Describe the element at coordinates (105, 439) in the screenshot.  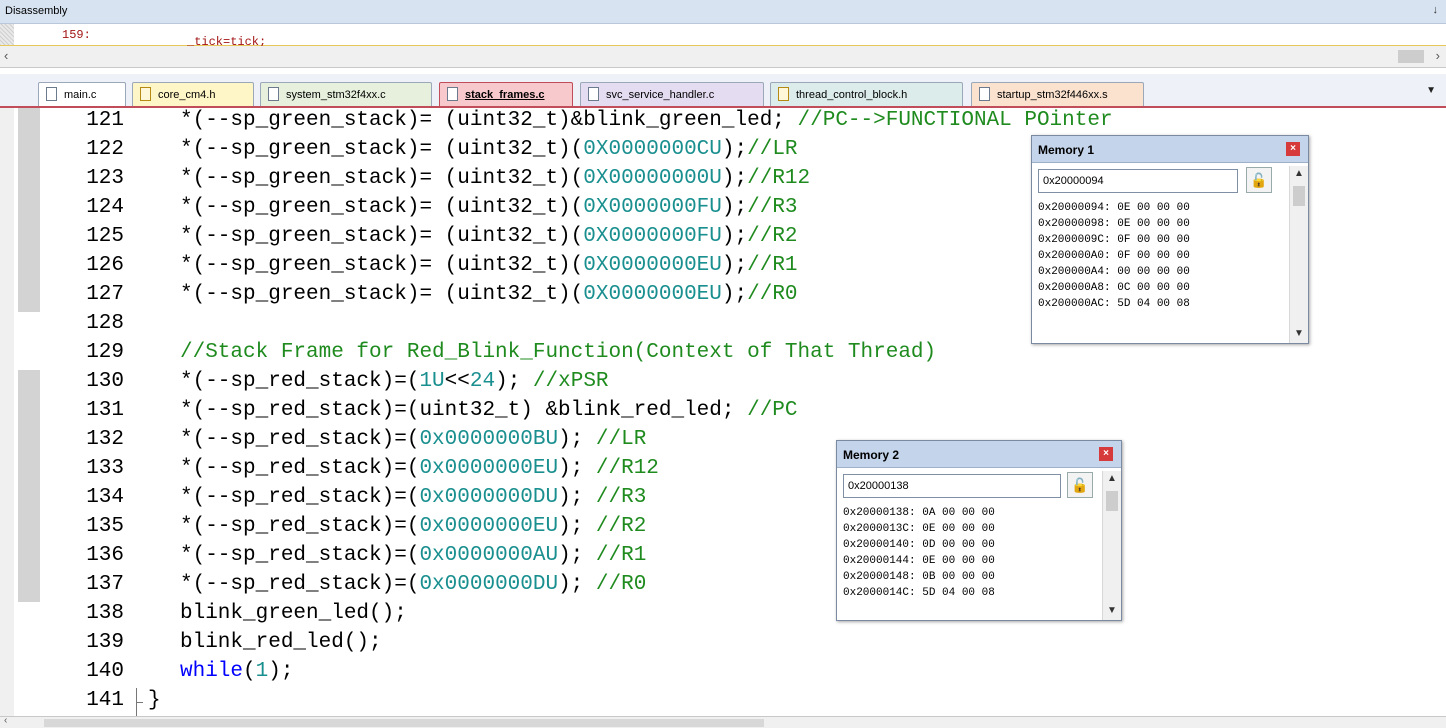
I see `line-number: 132` at that location.